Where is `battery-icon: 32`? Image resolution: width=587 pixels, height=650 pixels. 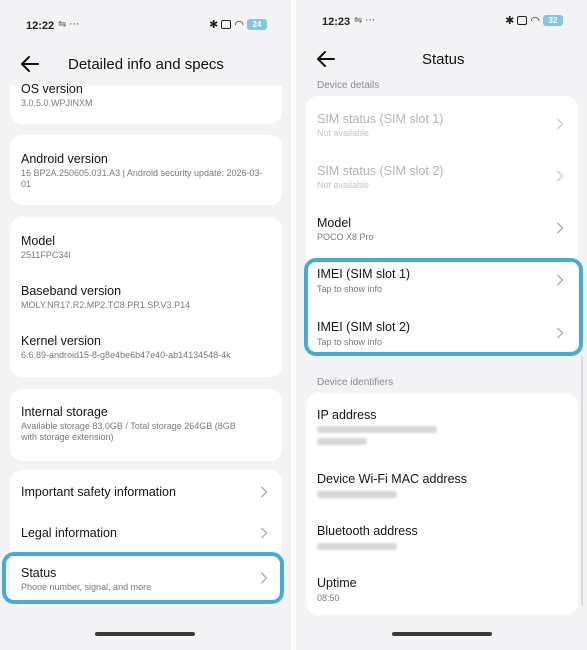 battery-icon: 32 is located at coordinates (553, 20).